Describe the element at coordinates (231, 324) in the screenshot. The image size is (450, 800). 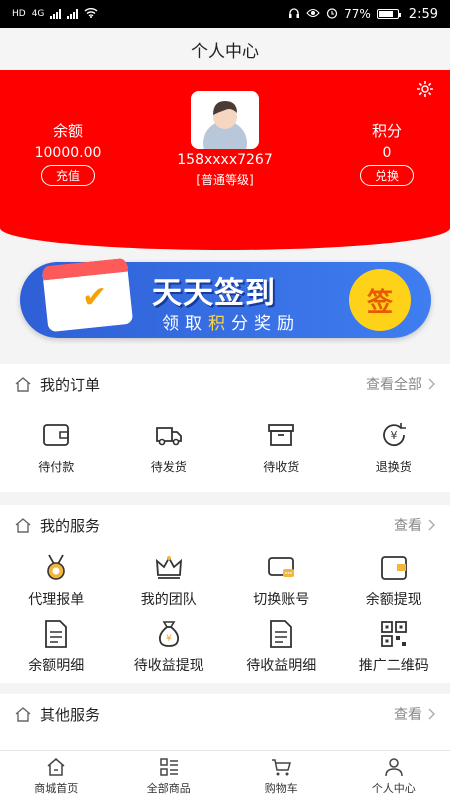
I see `banner-subtitle: 领取积分奖励` at that location.